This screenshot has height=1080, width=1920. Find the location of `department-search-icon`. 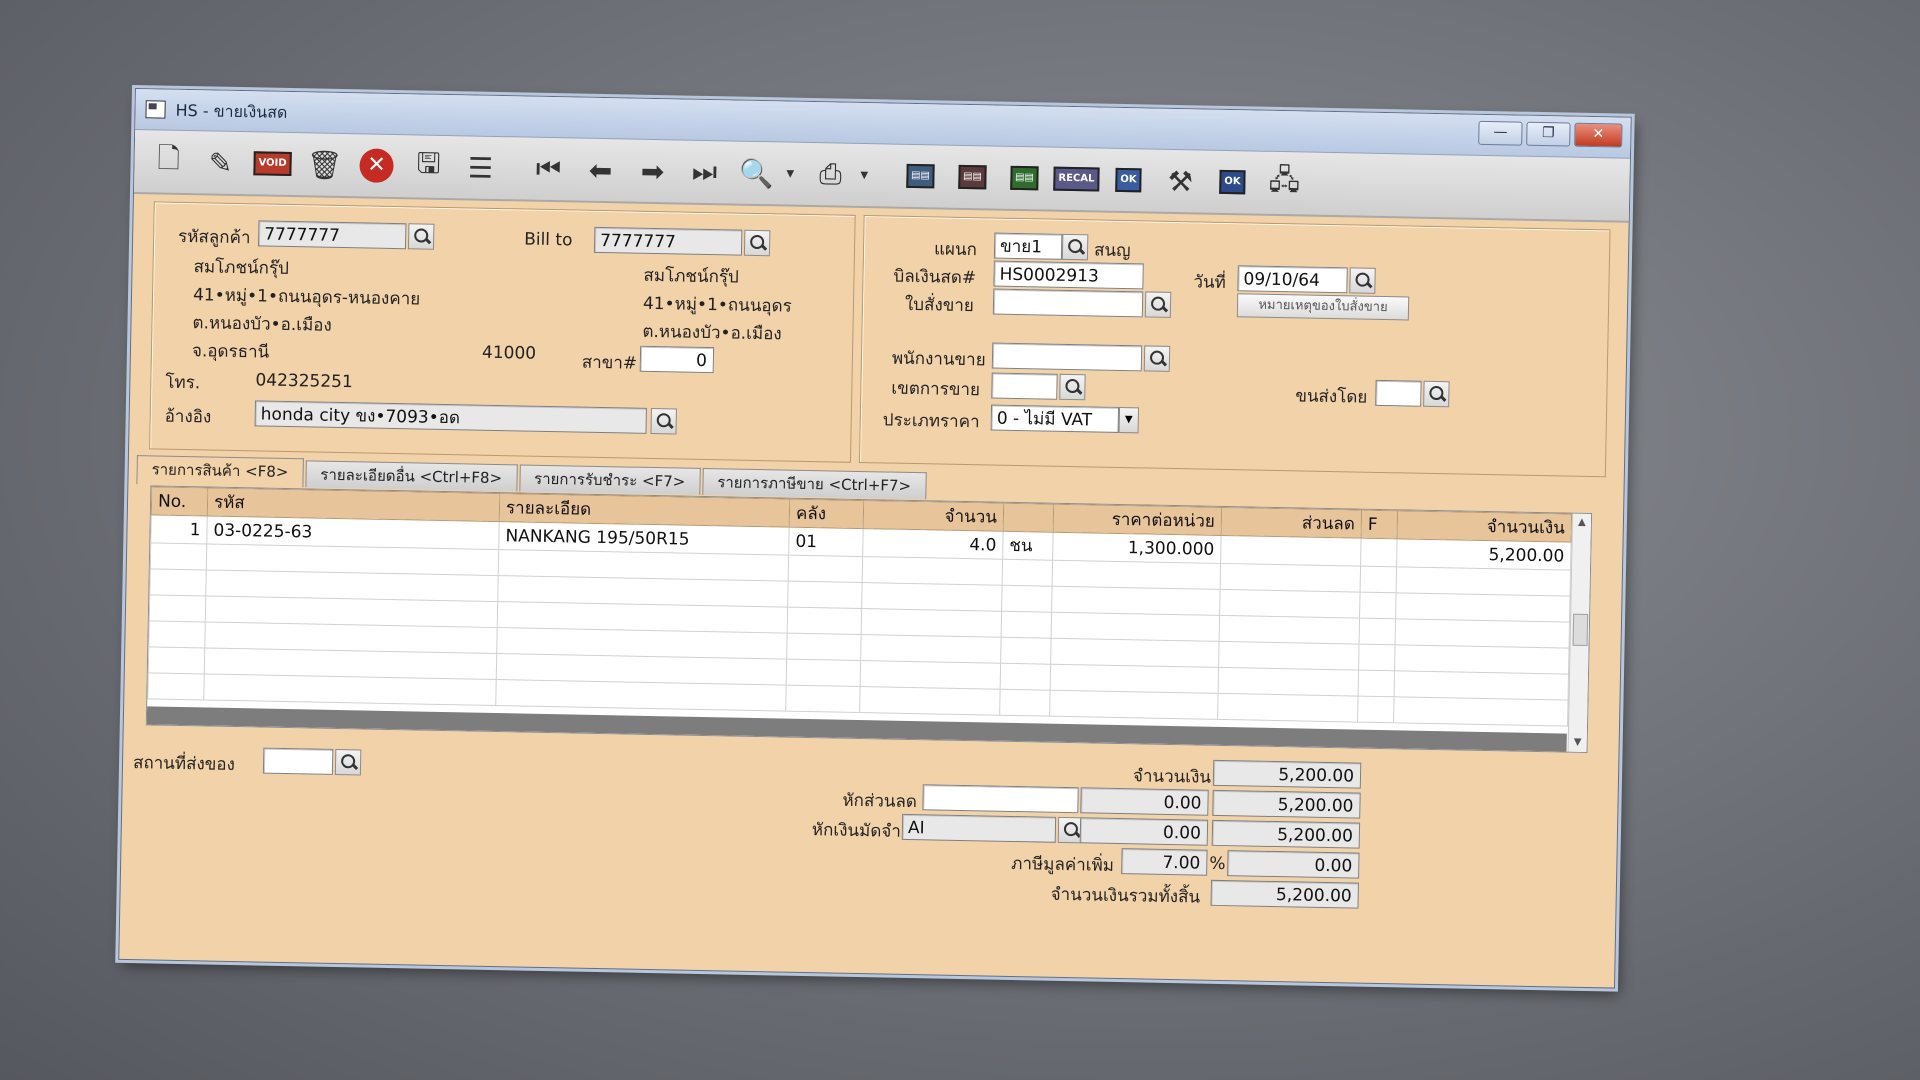

department-search-icon is located at coordinates (1075, 247).